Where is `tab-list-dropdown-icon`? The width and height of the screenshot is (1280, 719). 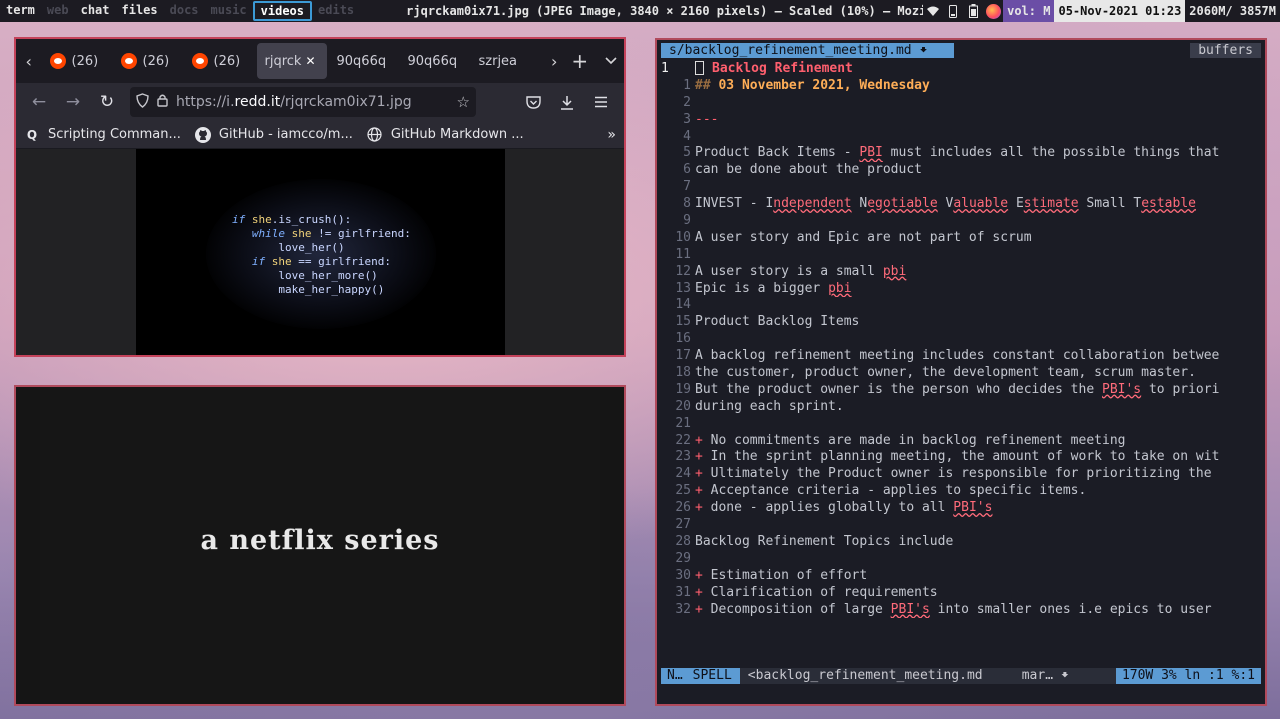 tab-list-dropdown-icon is located at coordinates (612, 61).